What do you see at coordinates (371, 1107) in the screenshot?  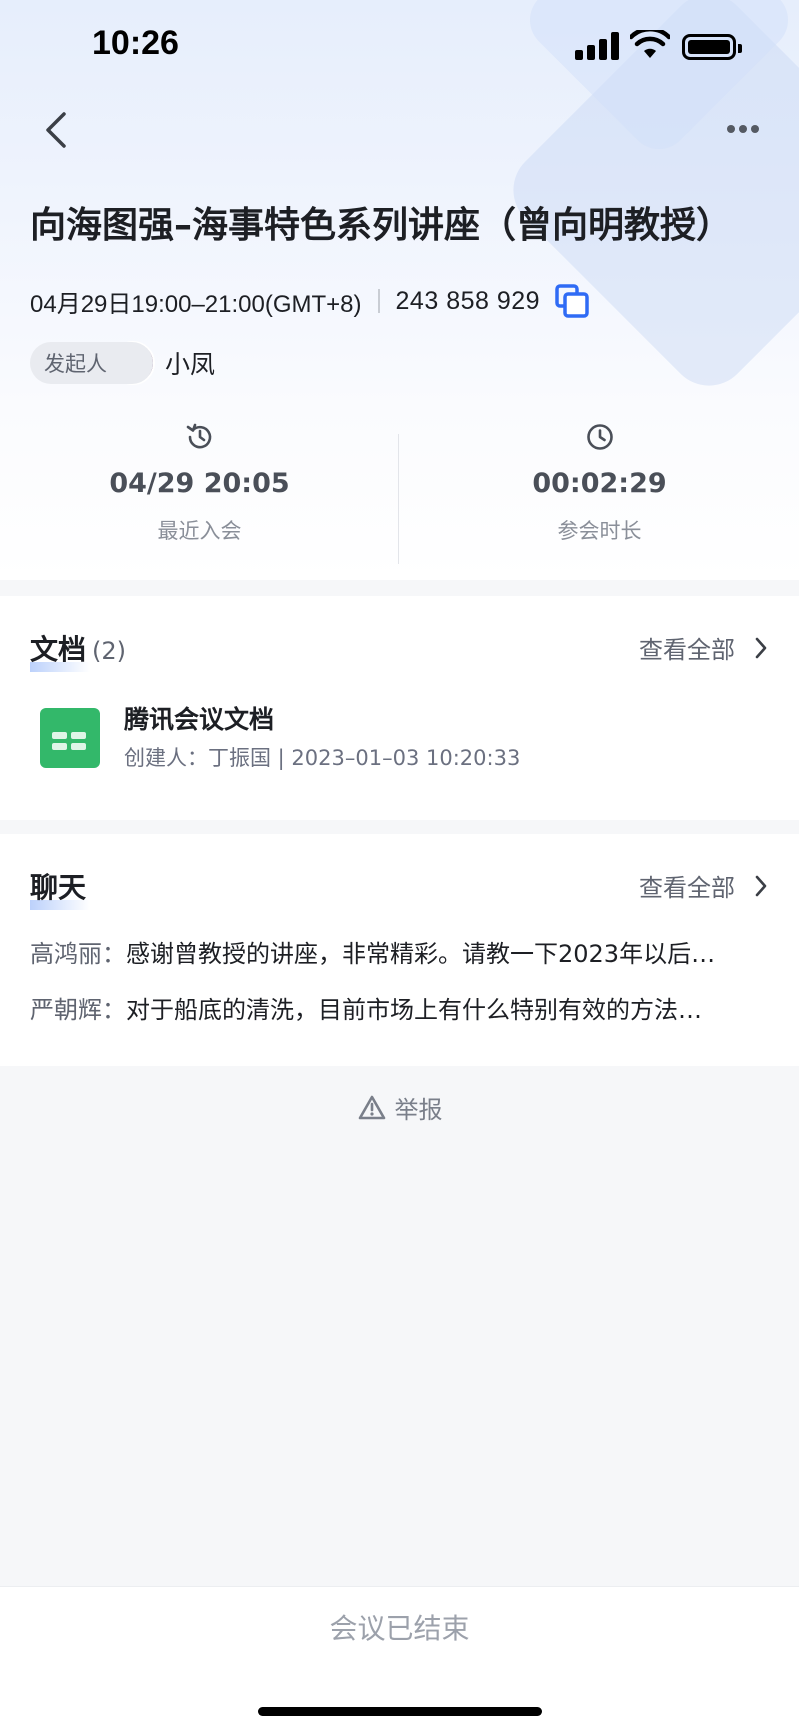 I see `warning-icon` at bounding box center [371, 1107].